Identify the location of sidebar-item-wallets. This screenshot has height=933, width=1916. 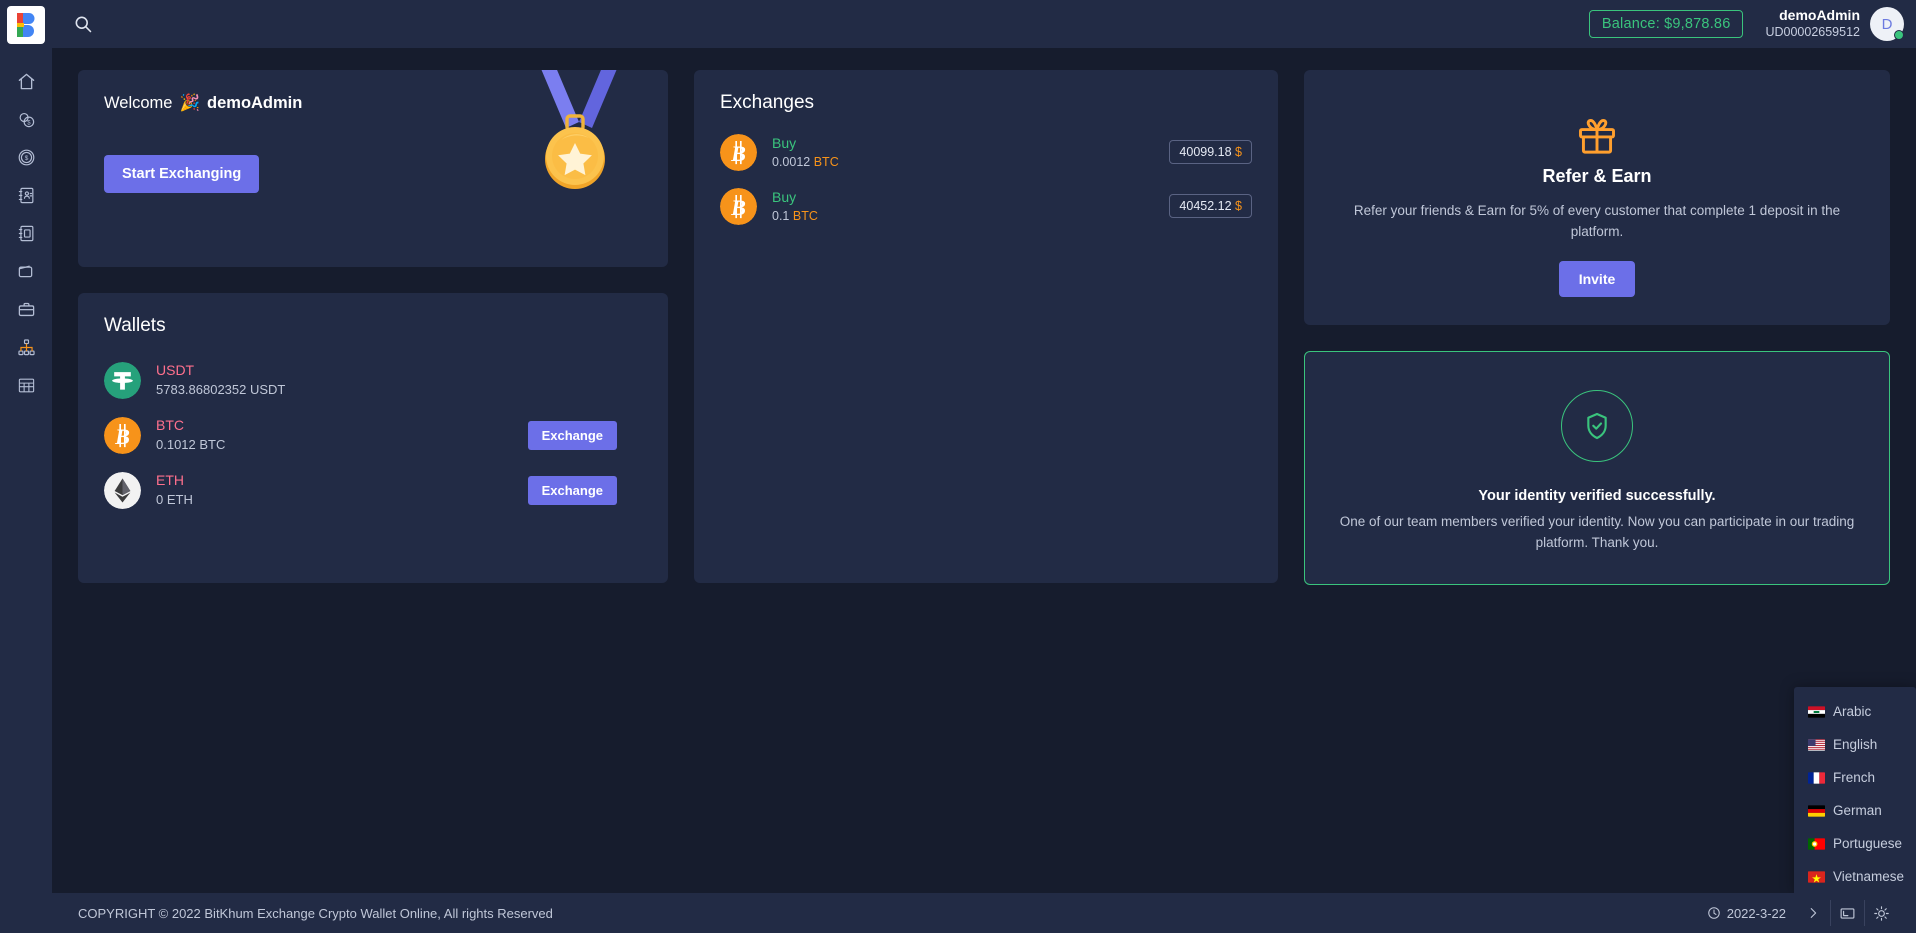
(26, 271).